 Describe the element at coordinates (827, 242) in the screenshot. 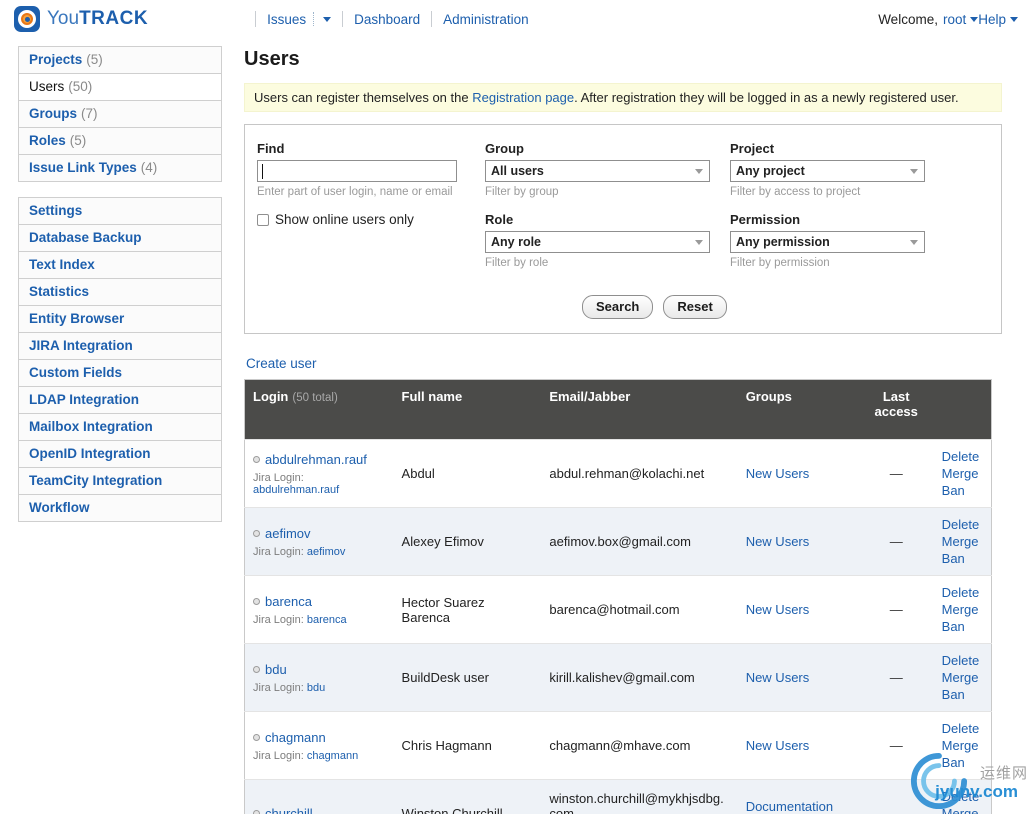

I see `permission-select: Any permission` at that location.